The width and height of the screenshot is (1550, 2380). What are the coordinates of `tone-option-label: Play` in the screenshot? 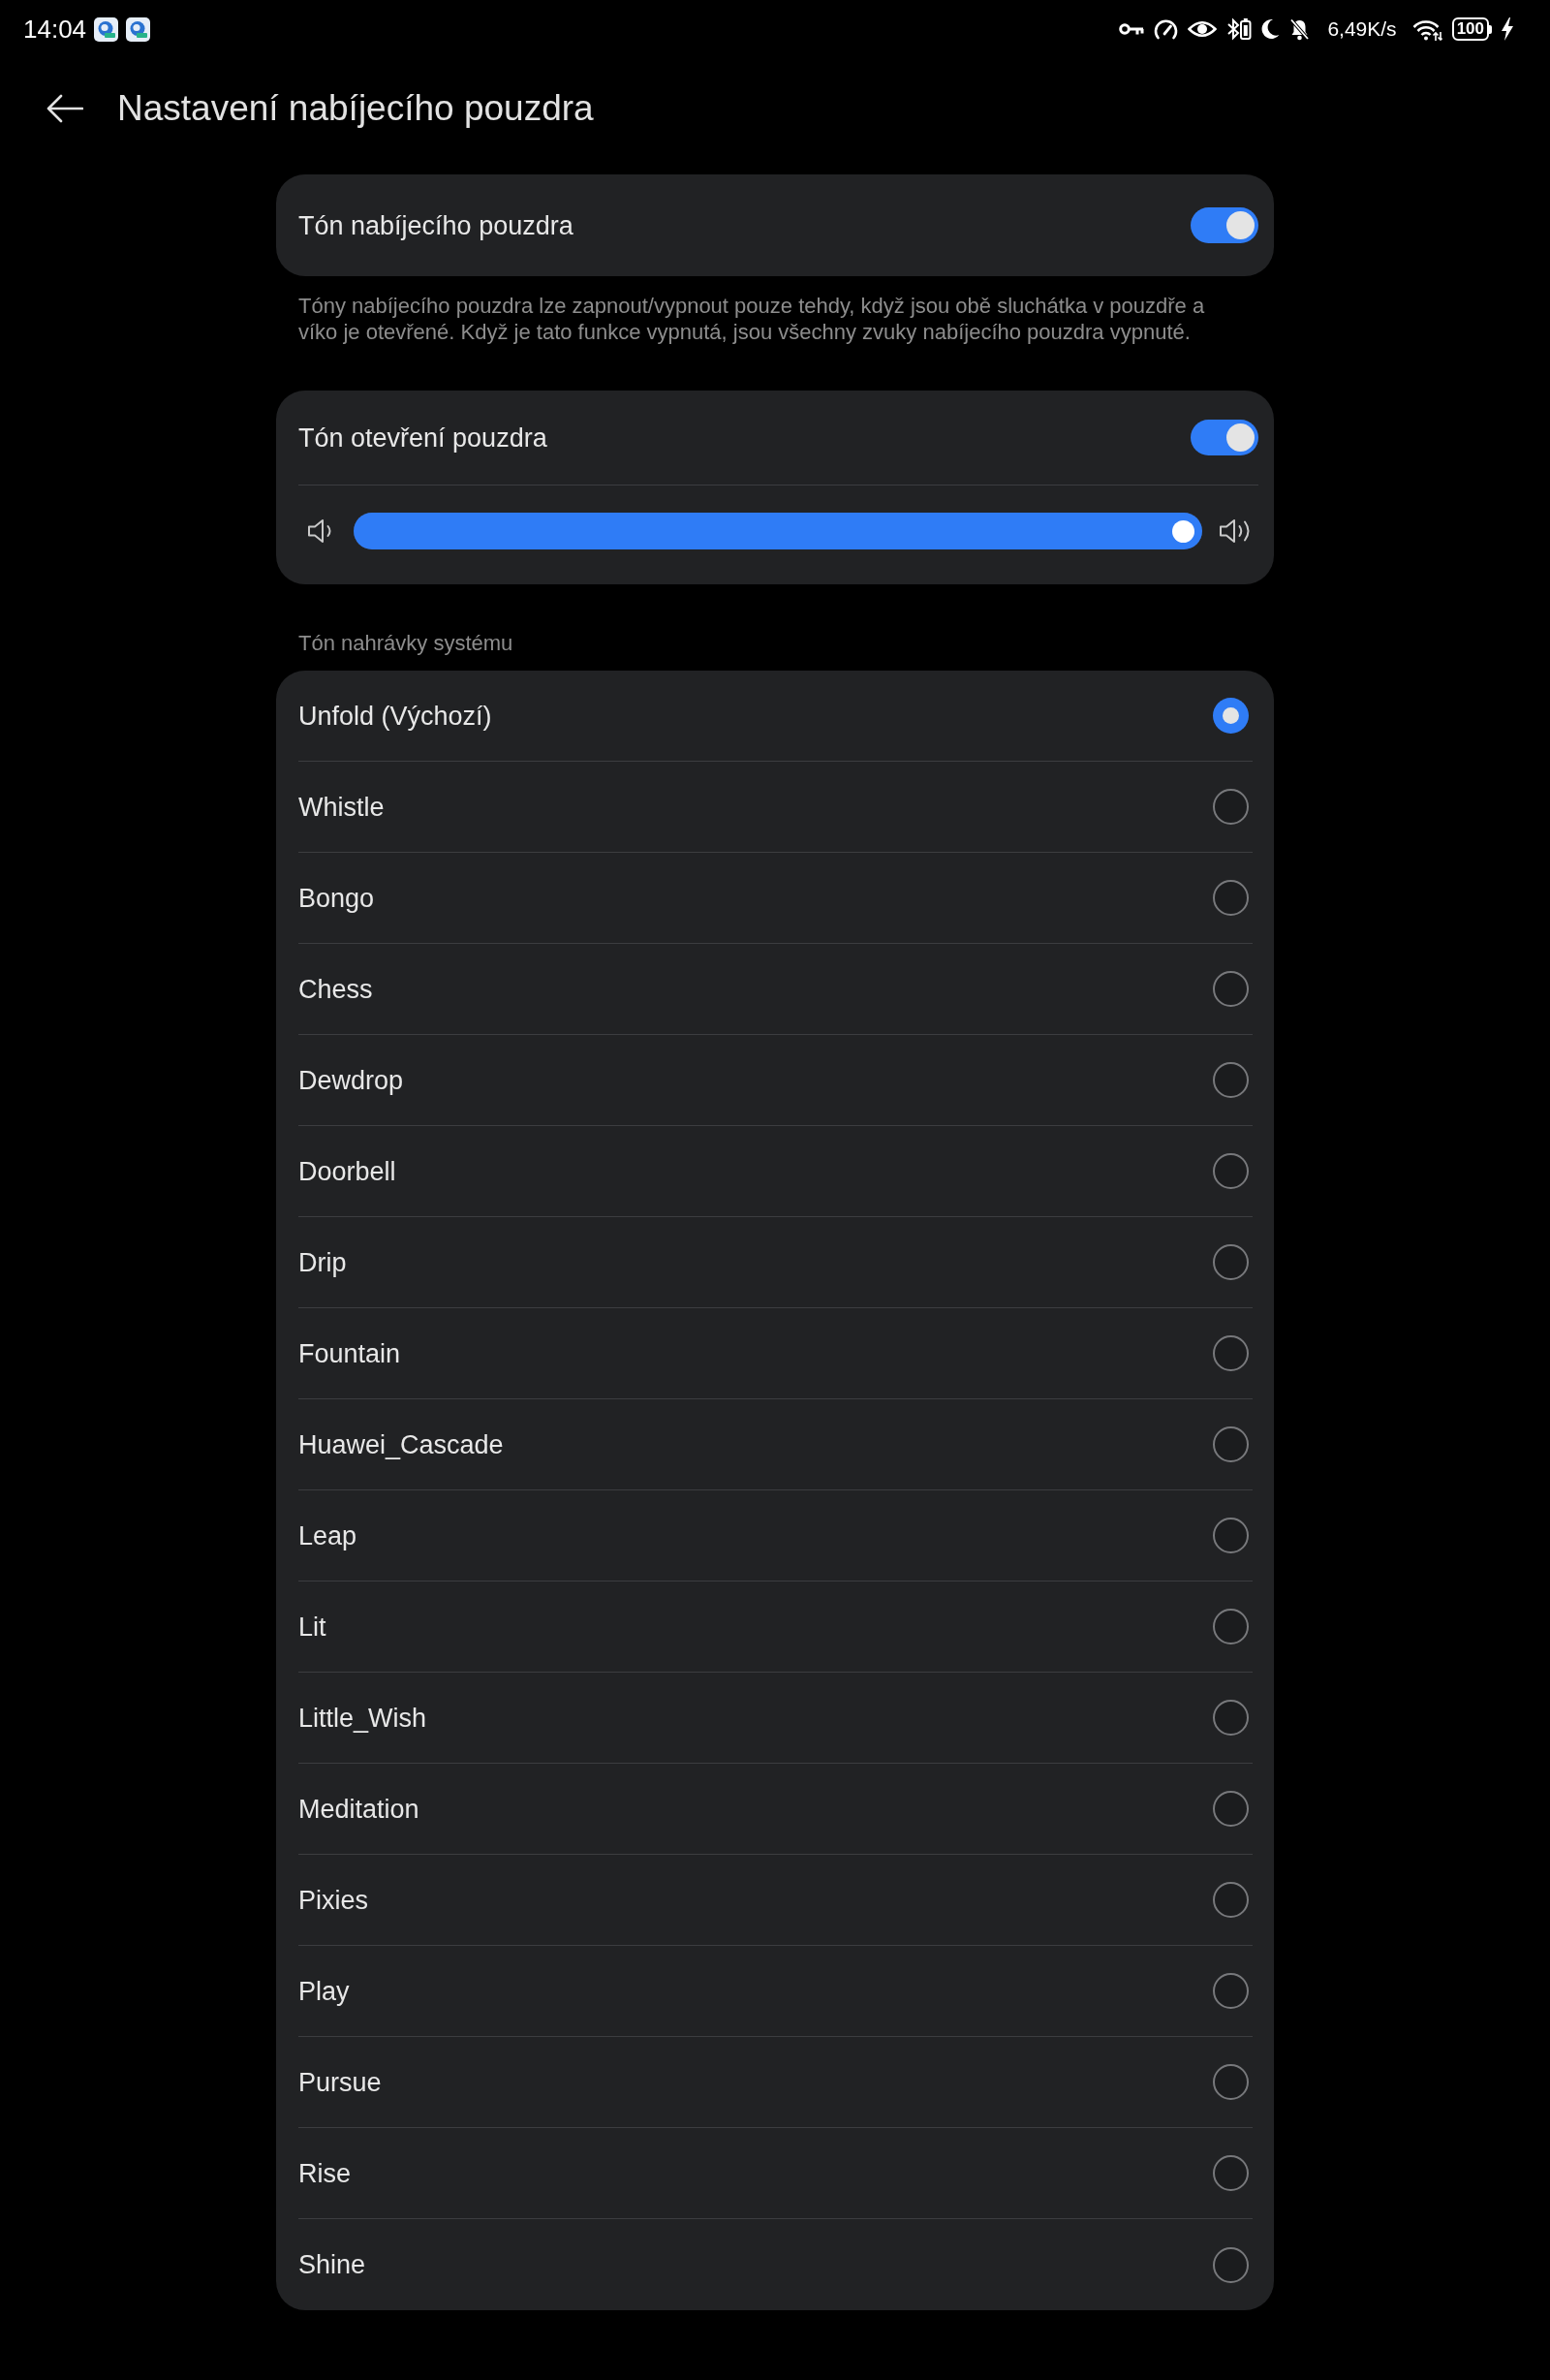 It's located at (324, 1992).